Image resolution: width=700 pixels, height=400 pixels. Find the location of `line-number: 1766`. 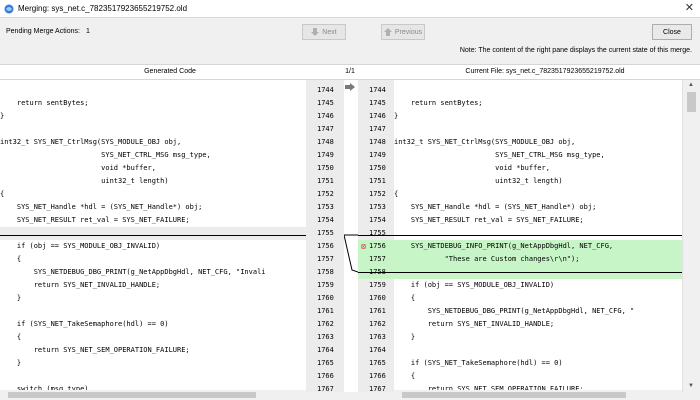

line-number: 1766 is located at coordinates (325, 376).